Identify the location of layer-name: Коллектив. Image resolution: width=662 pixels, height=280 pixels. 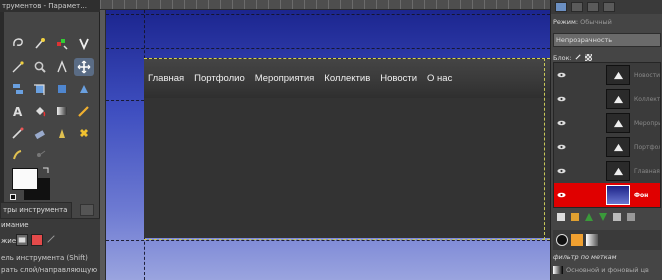
(647, 99).